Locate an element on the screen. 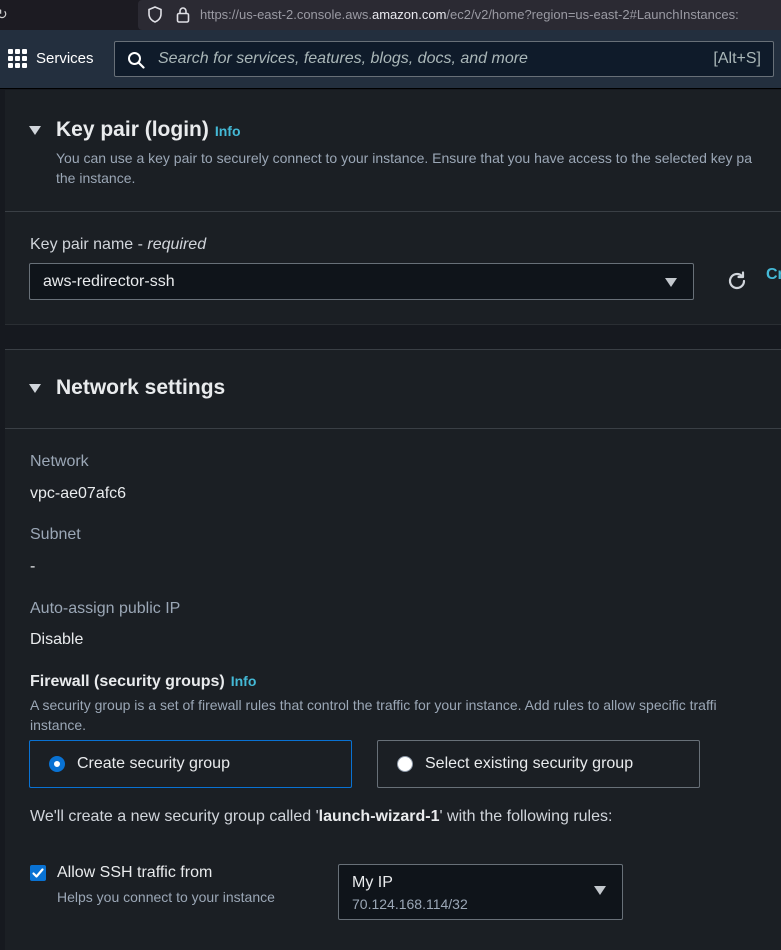  create-key-pair-link: Cr is located at coordinates (773, 275).